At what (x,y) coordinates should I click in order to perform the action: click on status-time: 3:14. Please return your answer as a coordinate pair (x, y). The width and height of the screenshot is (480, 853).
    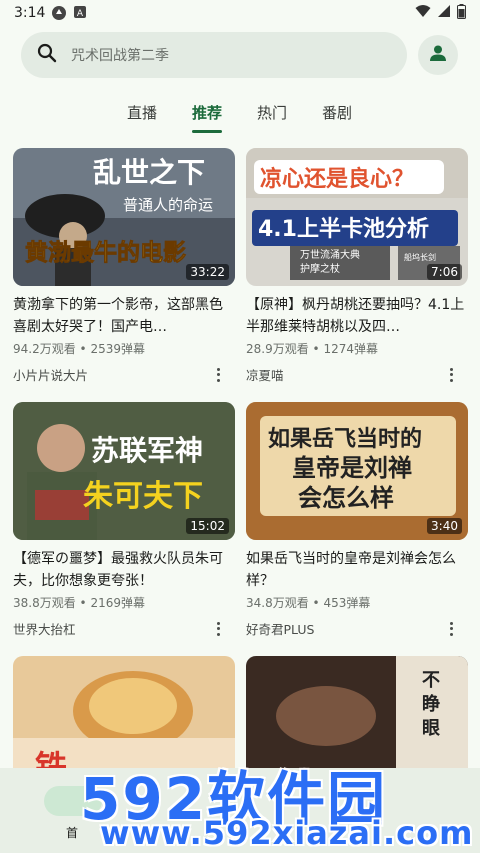
    Looking at the image, I should click on (30, 13).